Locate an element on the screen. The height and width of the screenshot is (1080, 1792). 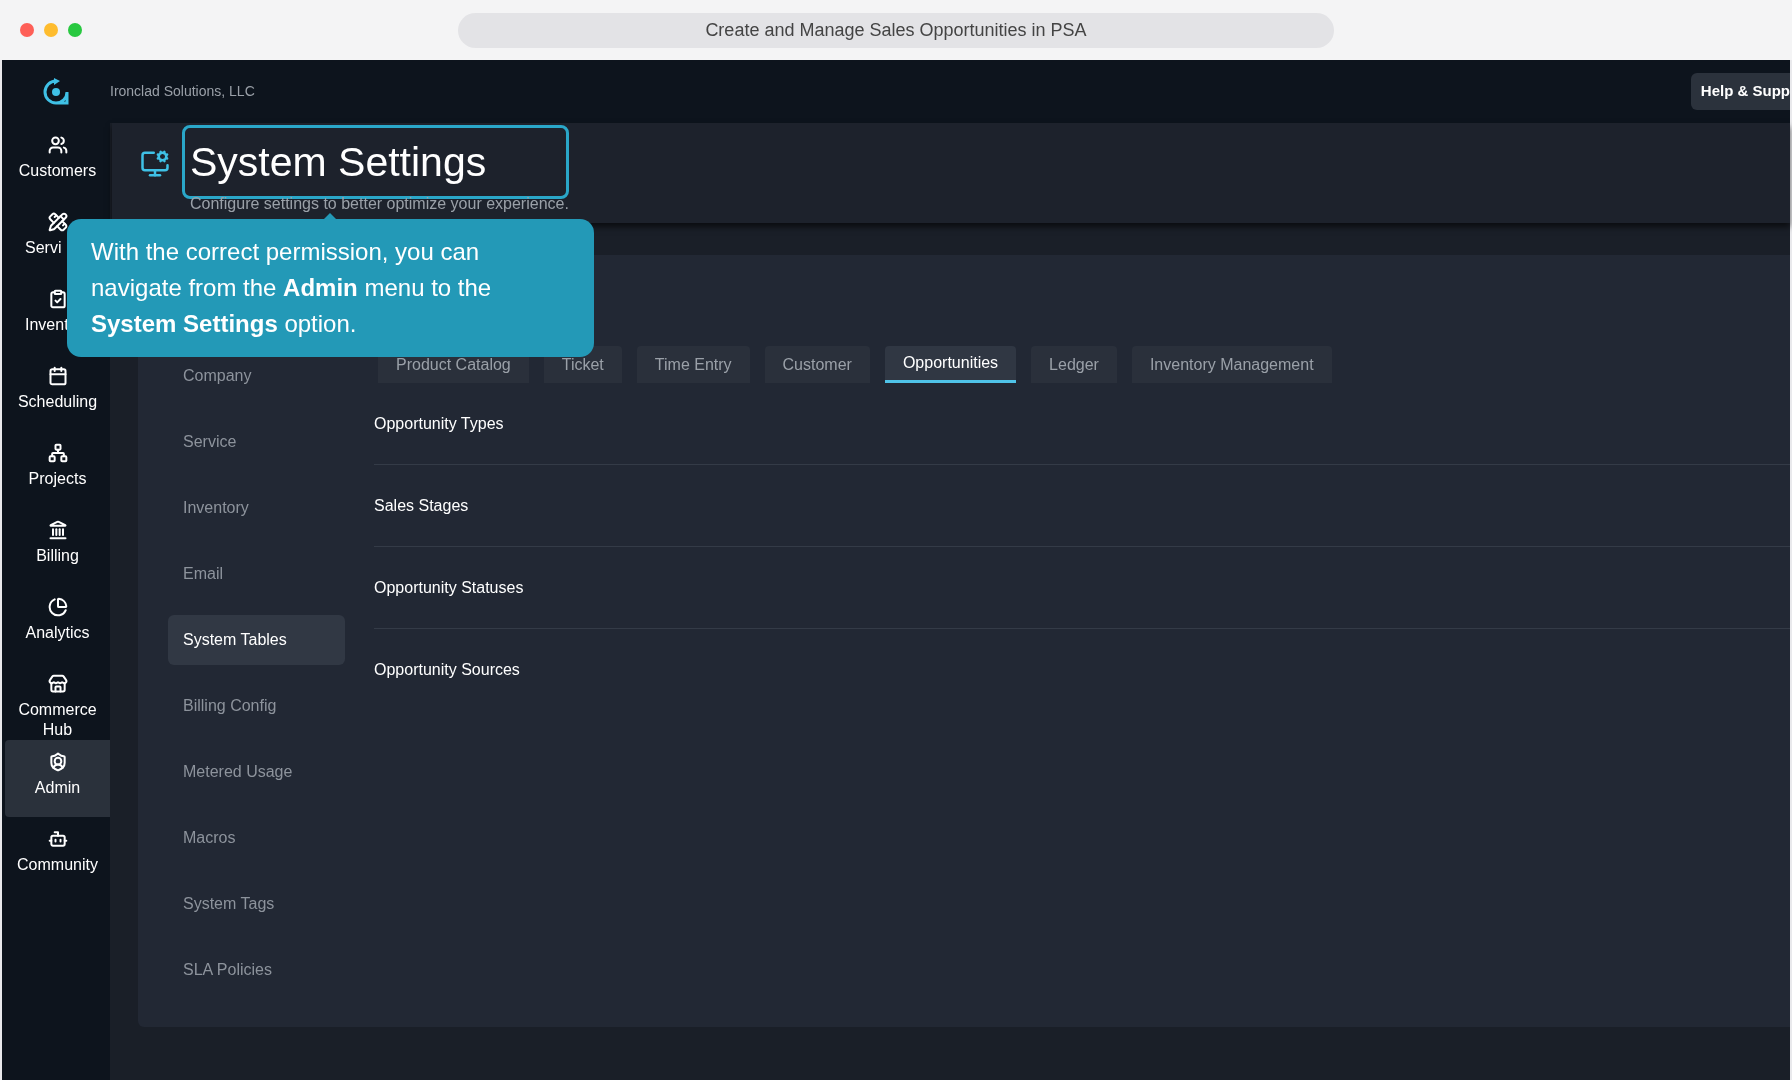
bot-icon is located at coordinates (57, 839).